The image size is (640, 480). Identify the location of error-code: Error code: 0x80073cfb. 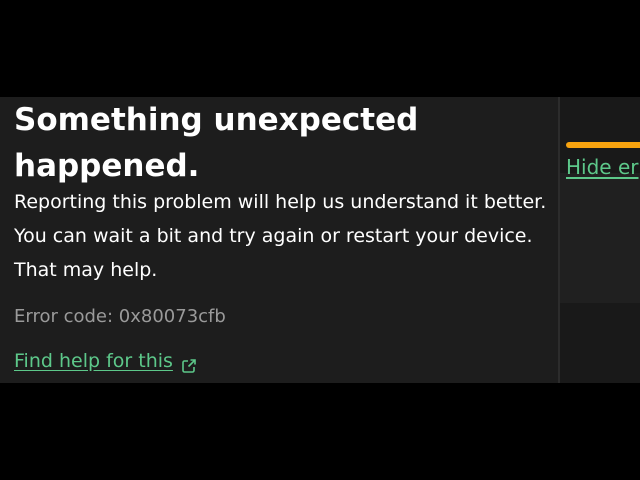
(120, 316).